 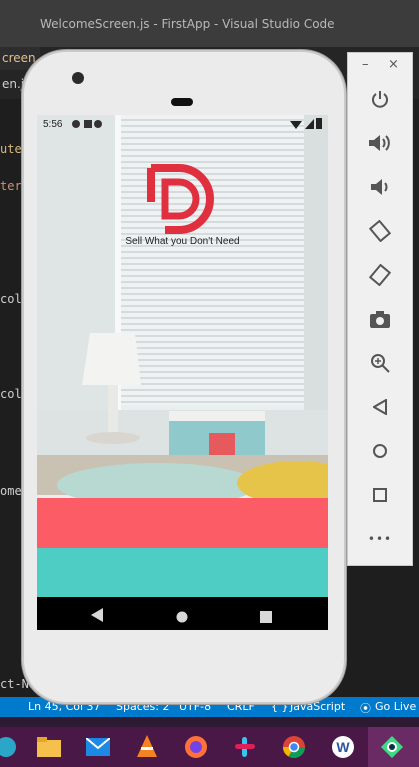 What do you see at coordinates (393, 64) in the screenshot?
I see `close-button: ×` at bounding box center [393, 64].